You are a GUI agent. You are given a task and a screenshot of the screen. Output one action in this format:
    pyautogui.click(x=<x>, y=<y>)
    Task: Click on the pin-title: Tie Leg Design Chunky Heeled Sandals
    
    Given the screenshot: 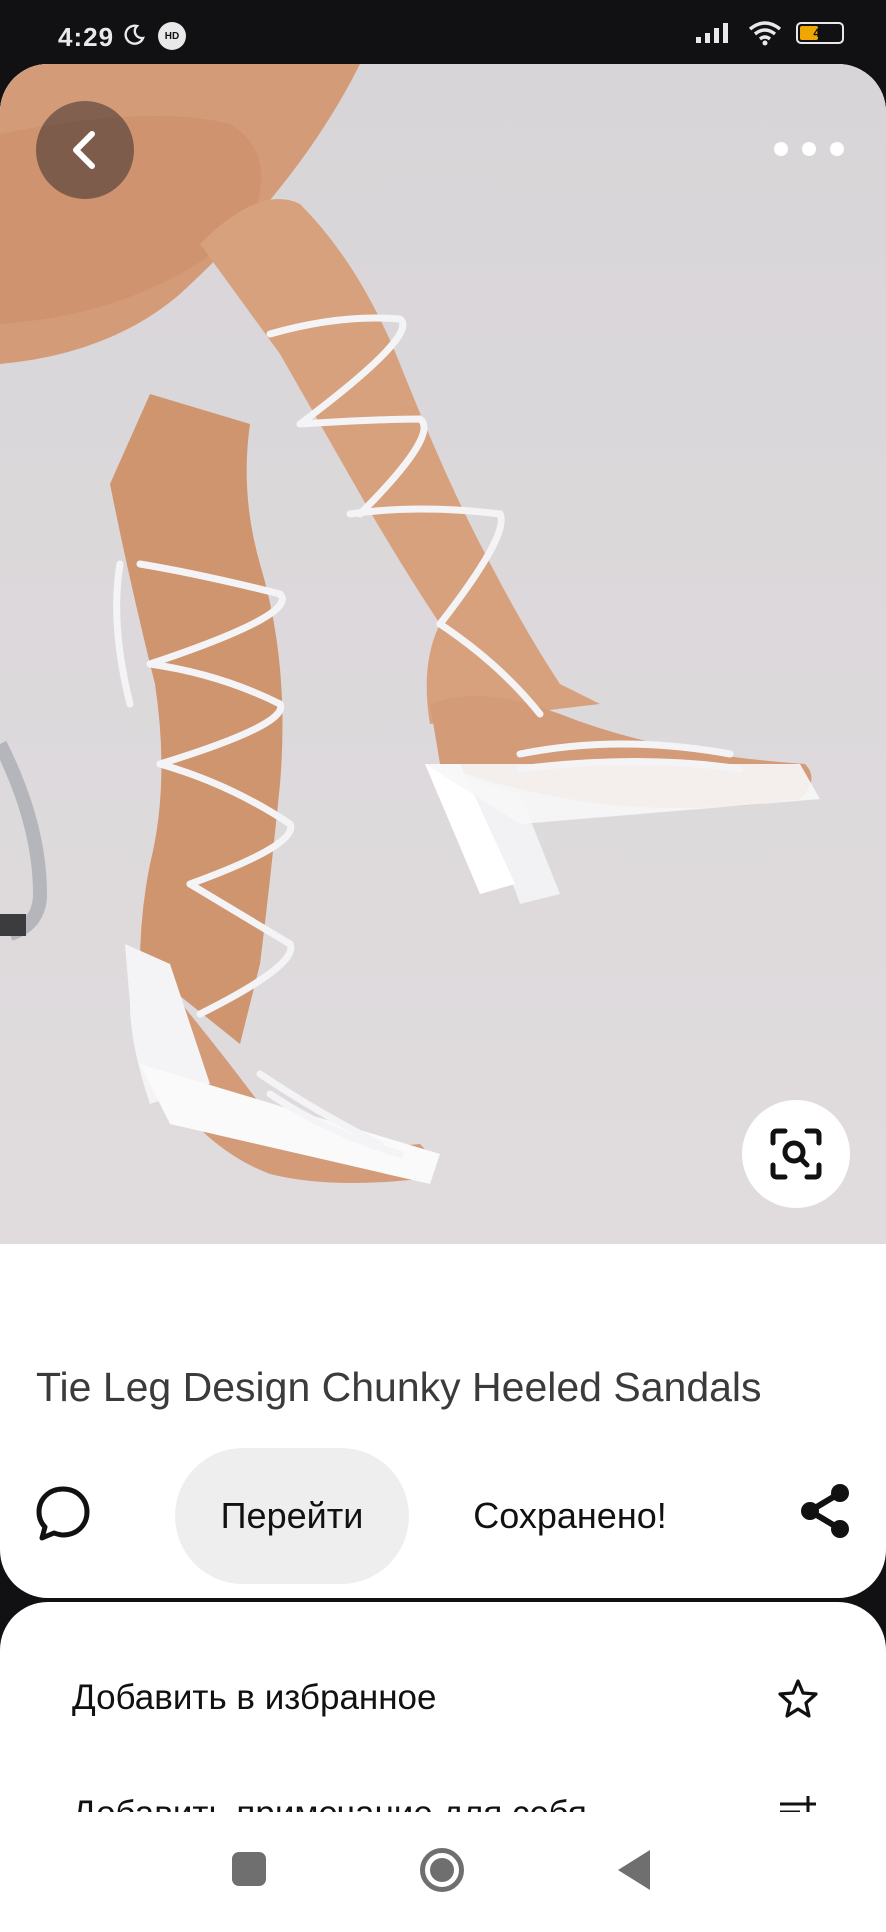 What is the action you would take?
    pyautogui.click(x=399, y=1387)
    